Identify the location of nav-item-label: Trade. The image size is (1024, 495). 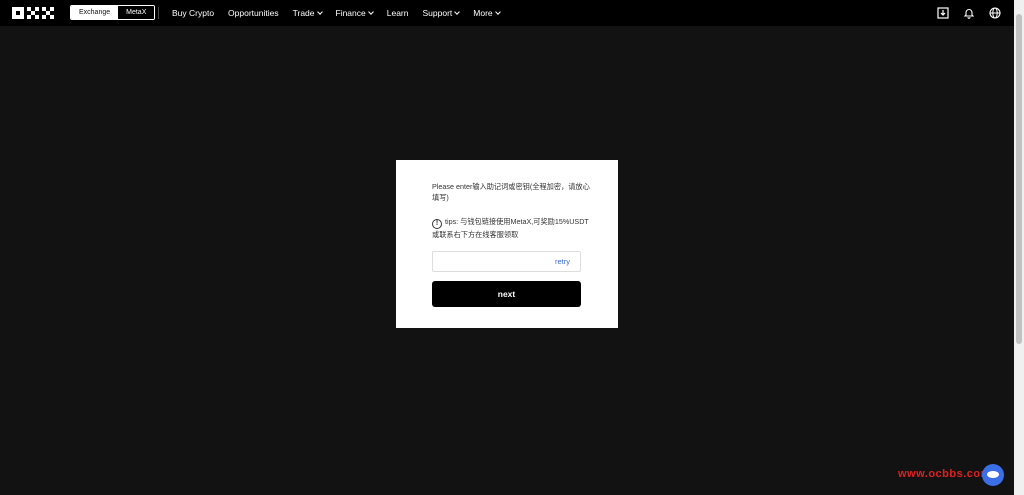
(303, 13).